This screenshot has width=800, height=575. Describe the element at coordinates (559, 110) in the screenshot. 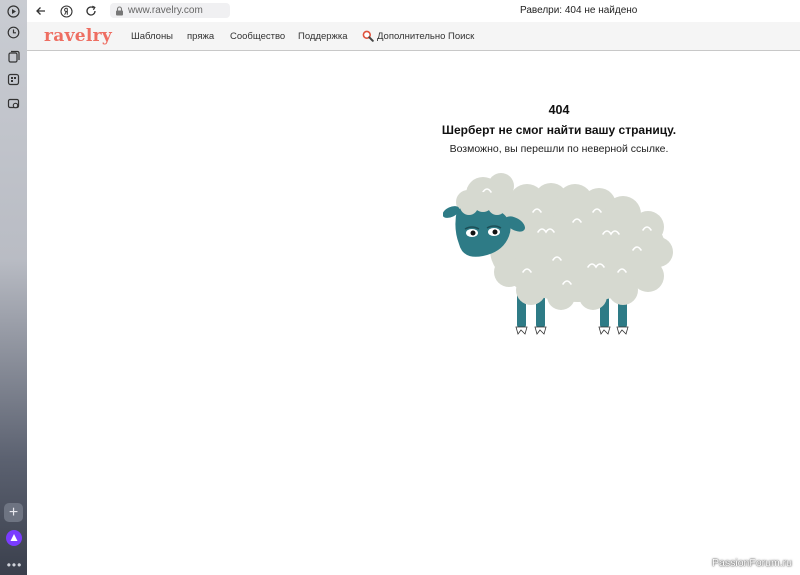

I see `error-code: 404` at that location.